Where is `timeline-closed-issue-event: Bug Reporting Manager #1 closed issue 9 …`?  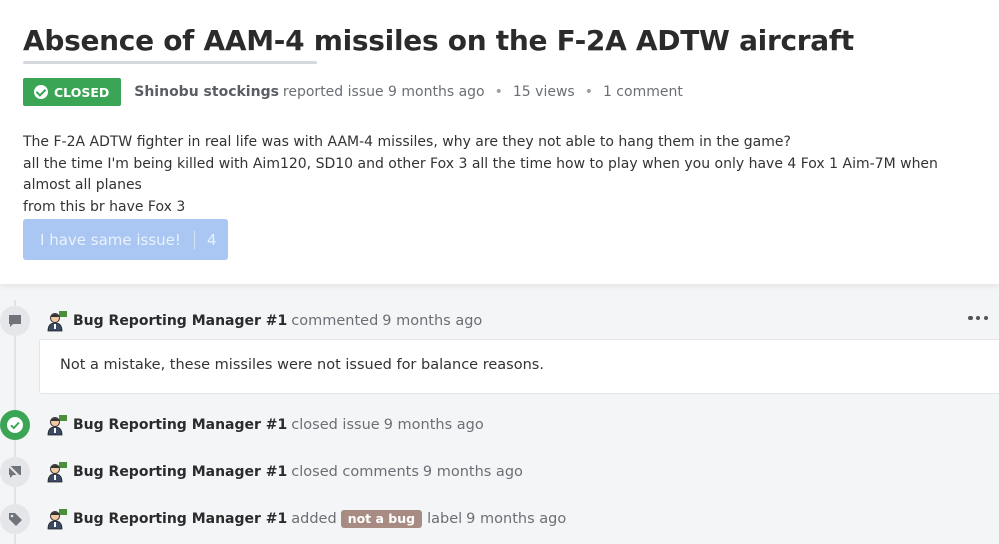
timeline-closed-issue-event: Bug Reporting Manager #1 closed issue 9 … is located at coordinates (265, 425).